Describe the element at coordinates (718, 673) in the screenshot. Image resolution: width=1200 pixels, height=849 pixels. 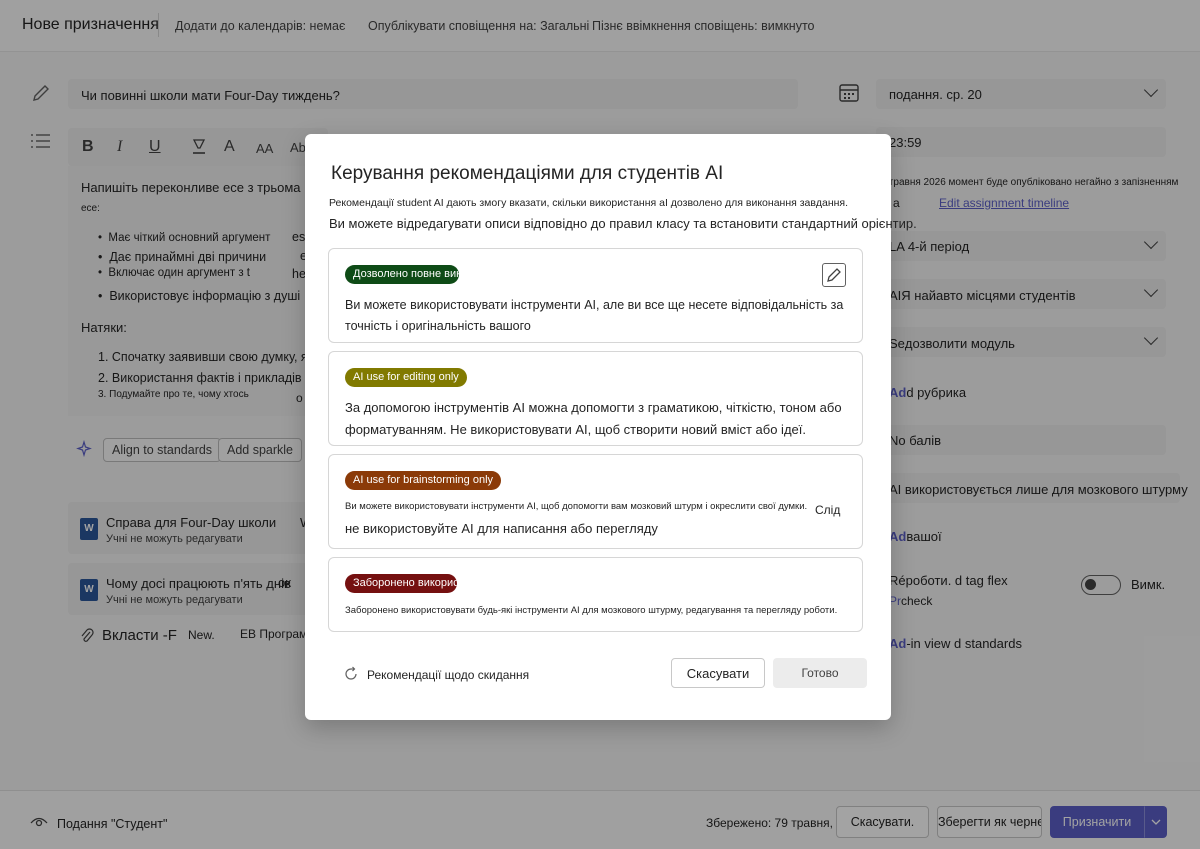
I see `dialog-cancel-button: Скасувати` at that location.